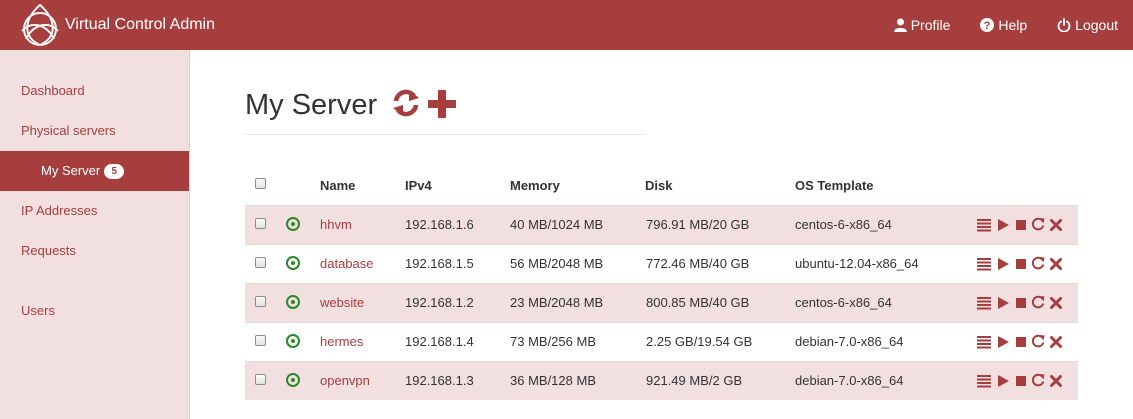 This screenshot has width=1133, height=419. Describe the element at coordinates (698, 224) in the screenshot. I see `disk-cell: 796.91 MB/20 GB` at that location.